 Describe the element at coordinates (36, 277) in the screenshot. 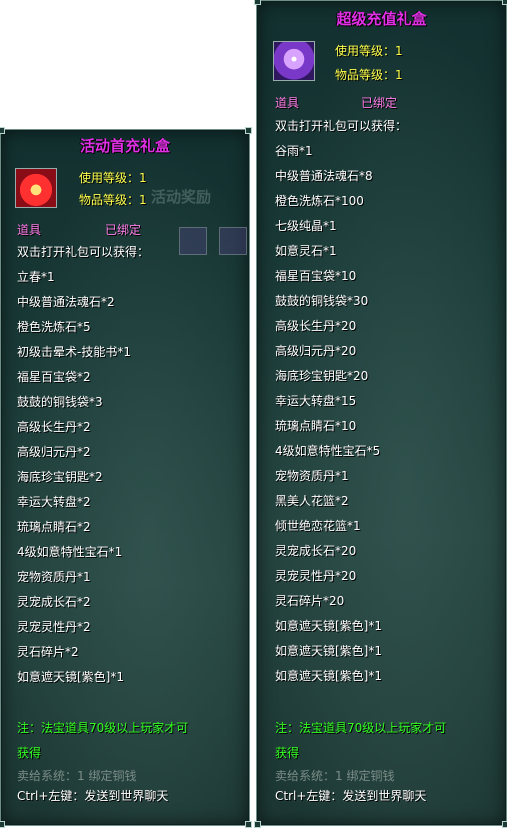

I see `reward-item: 立春*1` at that location.